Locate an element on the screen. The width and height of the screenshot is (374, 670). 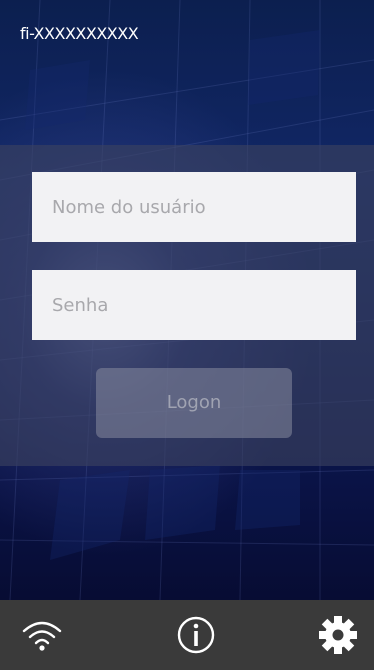
info-icon is located at coordinates (196, 635).